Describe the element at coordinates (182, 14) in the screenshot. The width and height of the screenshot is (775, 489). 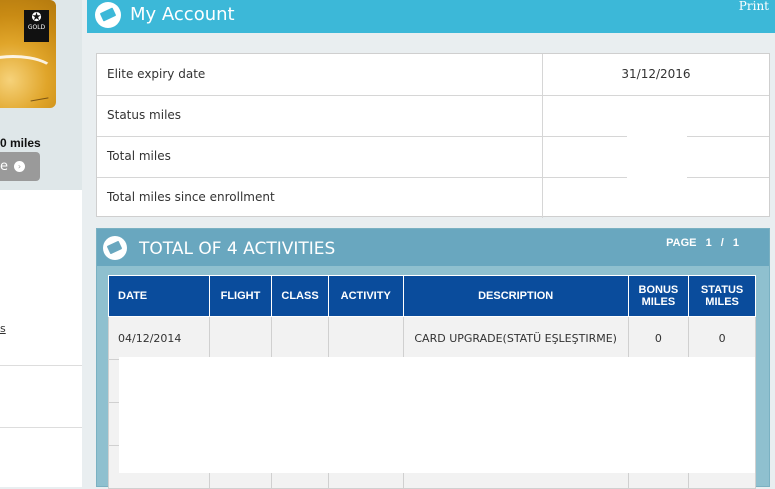
I see `page-title: My Account` at that location.